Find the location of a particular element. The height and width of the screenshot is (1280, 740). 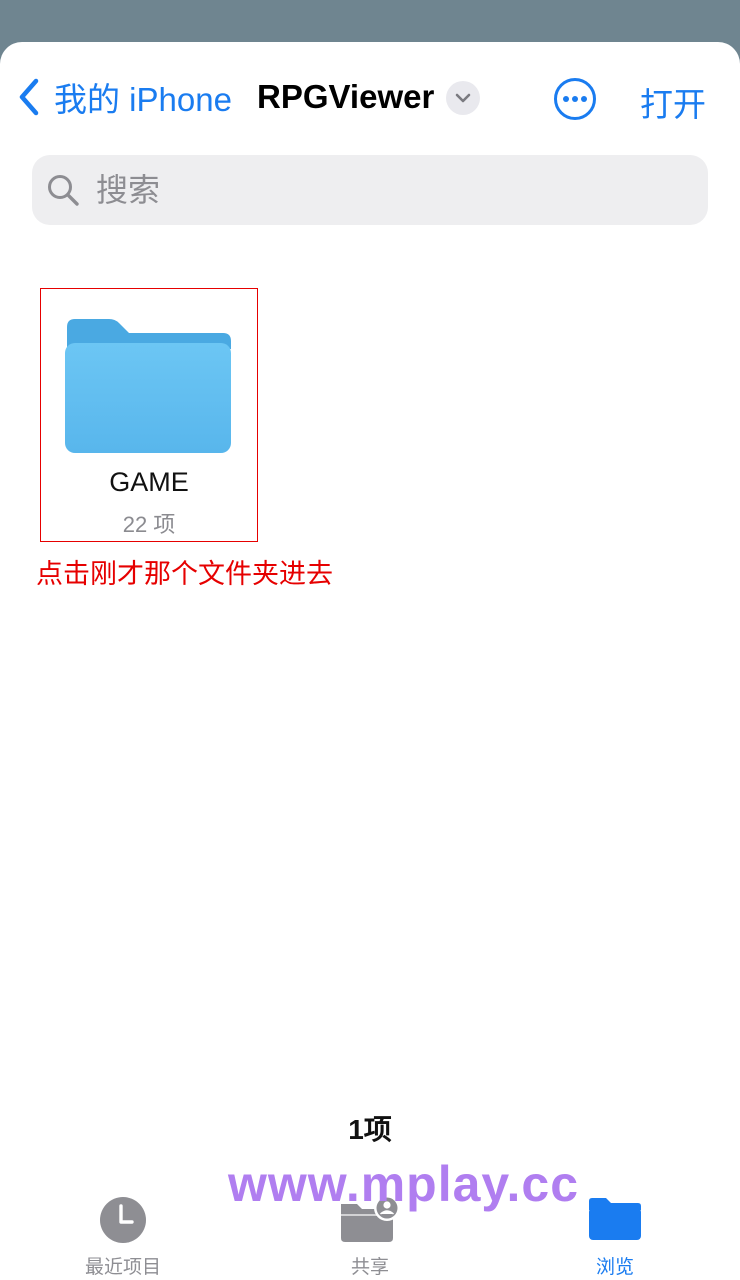

search-bar is located at coordinates (370, 190).